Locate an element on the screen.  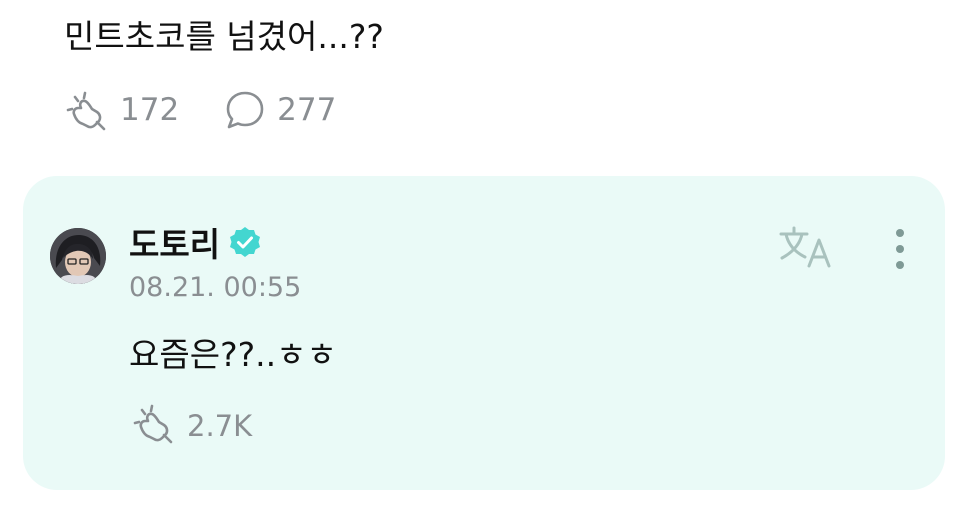
more-options-button is located at coordinates (900, 249).